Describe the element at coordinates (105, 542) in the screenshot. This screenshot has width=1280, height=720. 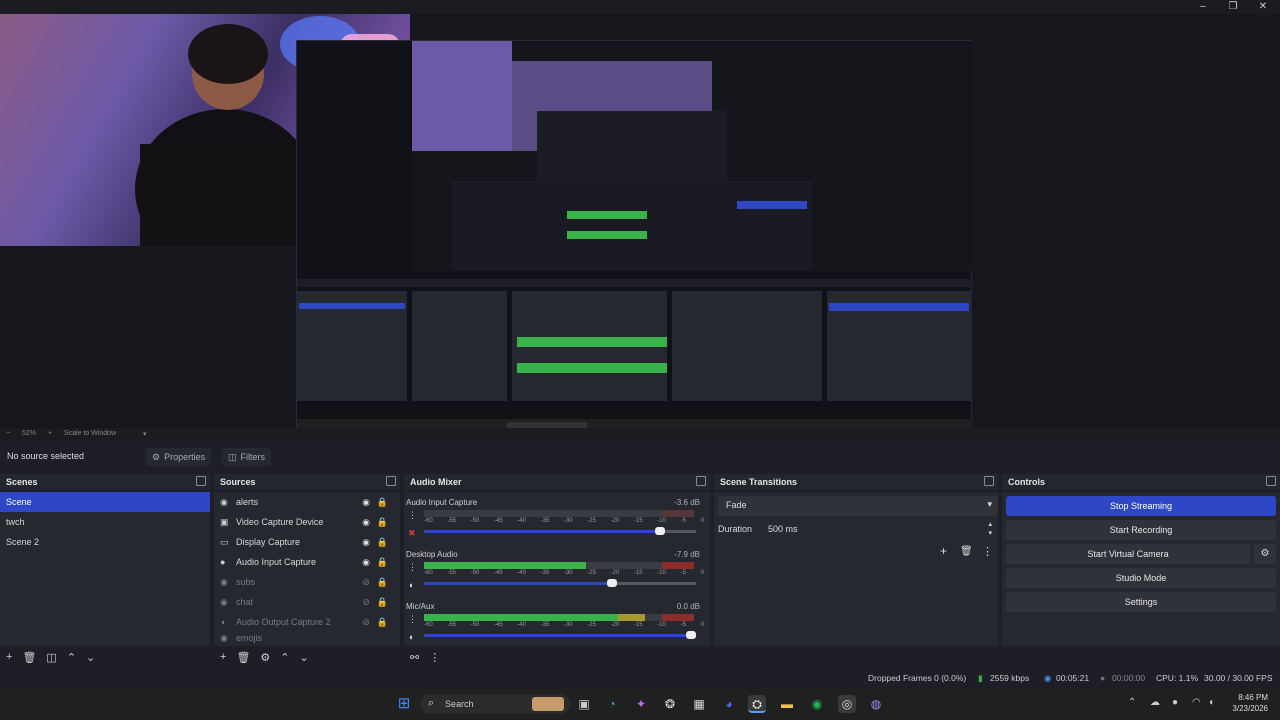
I see `scene-item-scene-2: Scene 2` at that location.